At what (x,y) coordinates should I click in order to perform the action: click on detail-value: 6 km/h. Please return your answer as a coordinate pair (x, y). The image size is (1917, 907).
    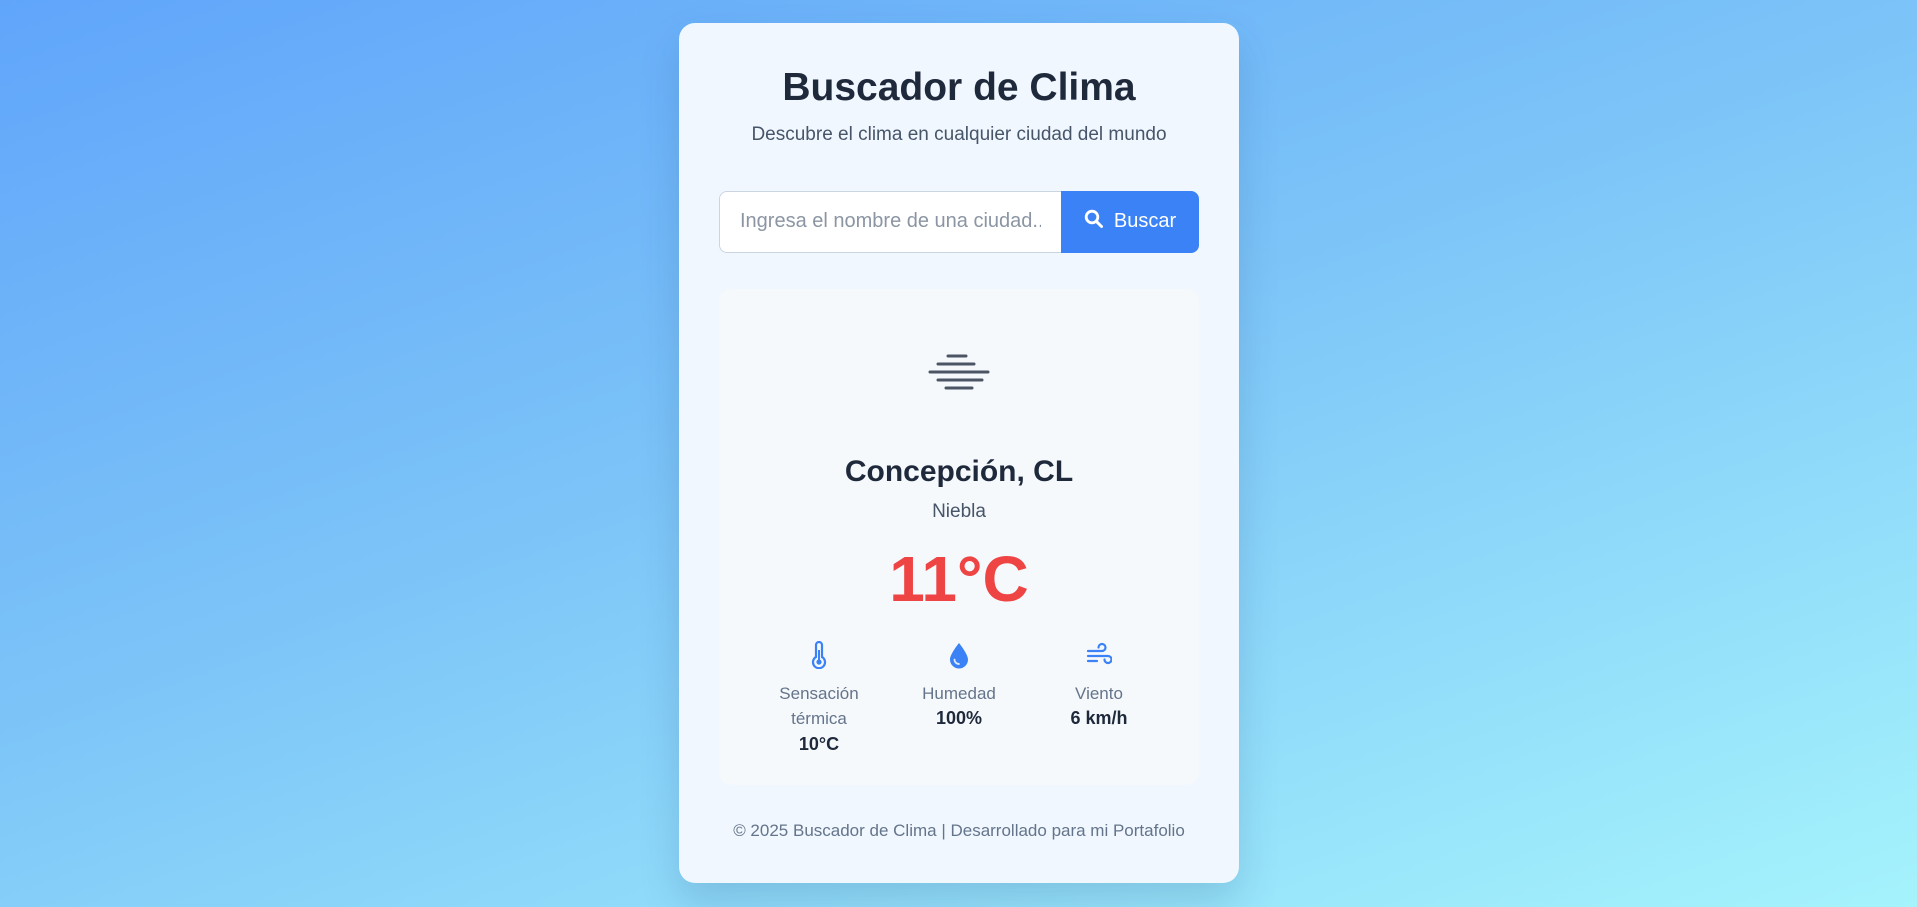
    Looking at the image, I should click on (1099, 718).